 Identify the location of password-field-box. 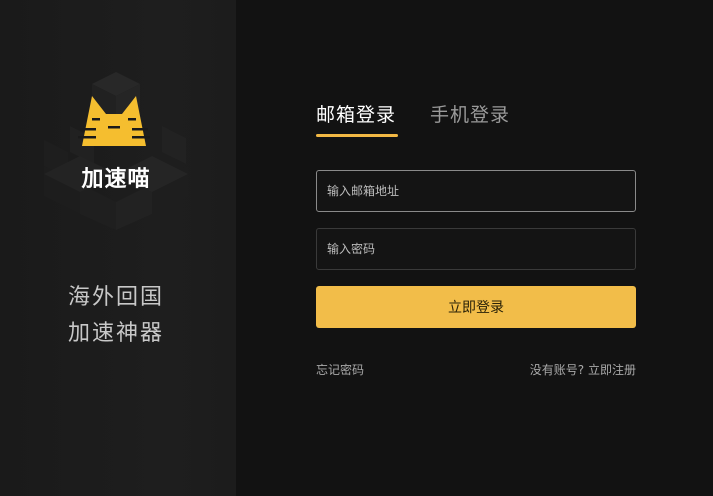
(476, 249).